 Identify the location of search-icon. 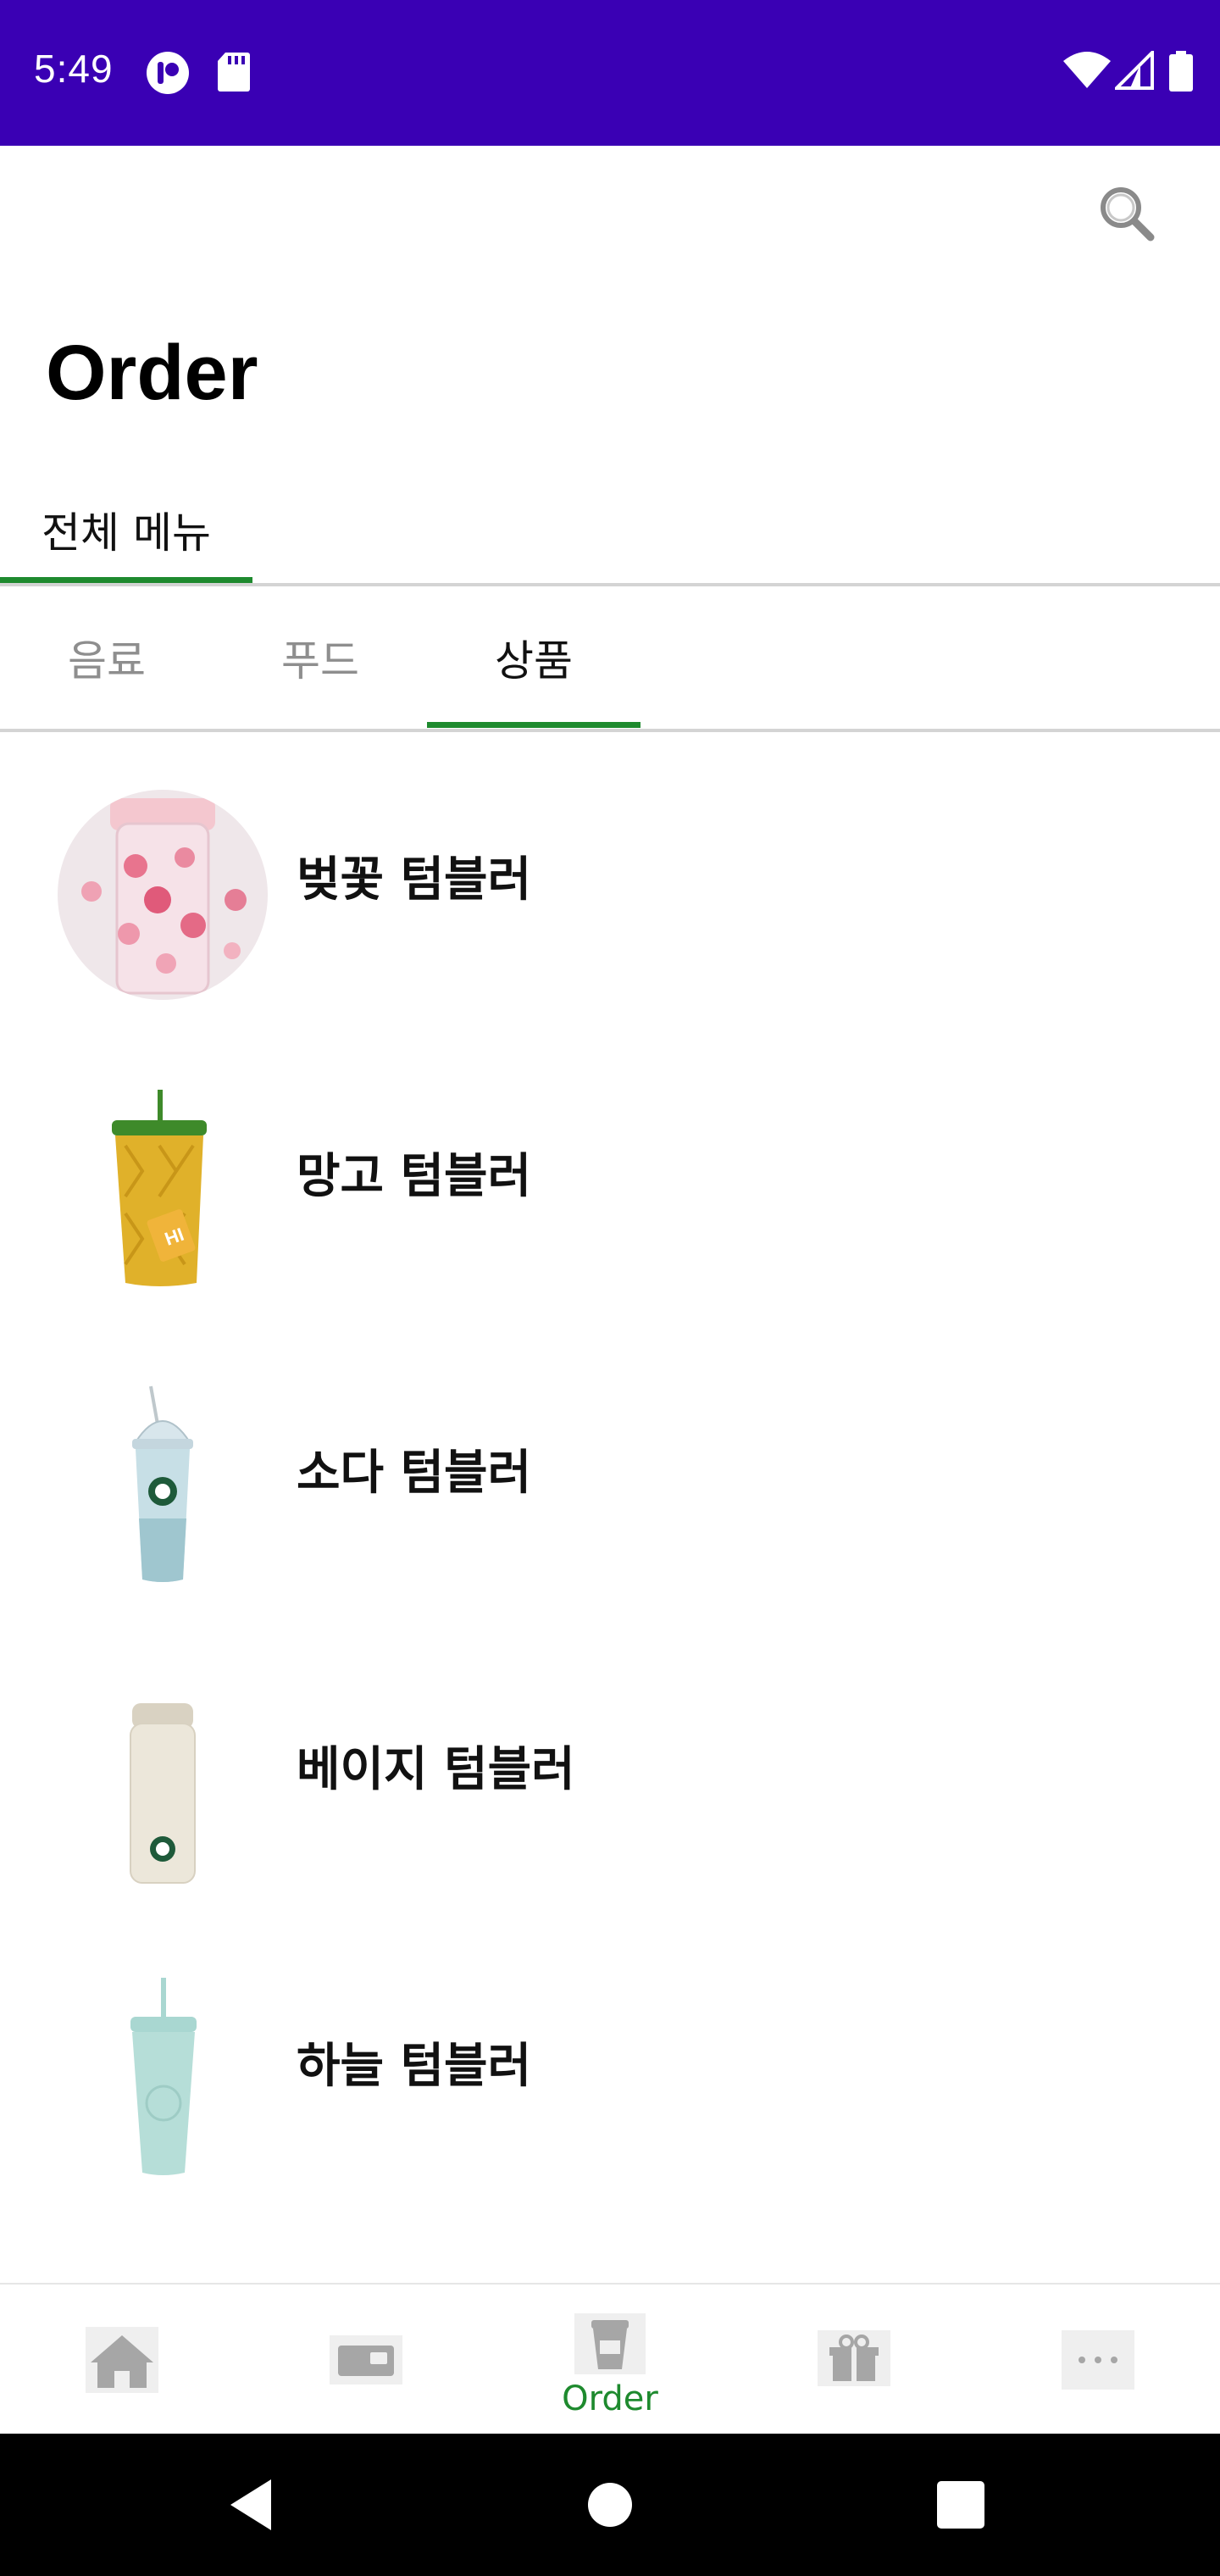
(1128, 214).